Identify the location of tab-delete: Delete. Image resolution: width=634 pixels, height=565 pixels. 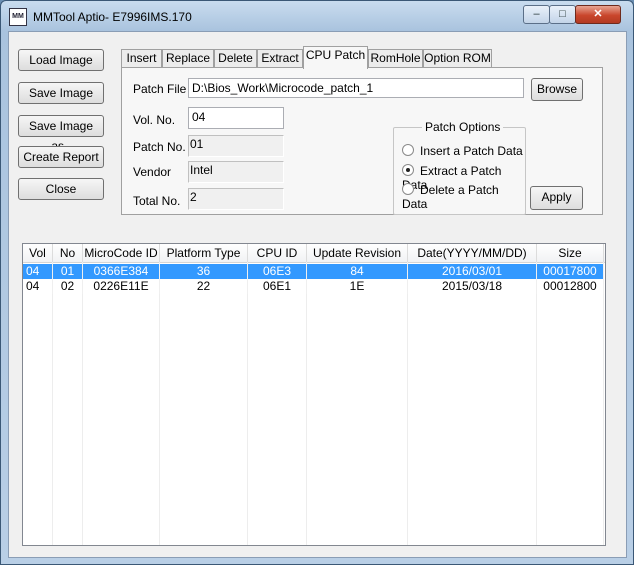
(235, 58).